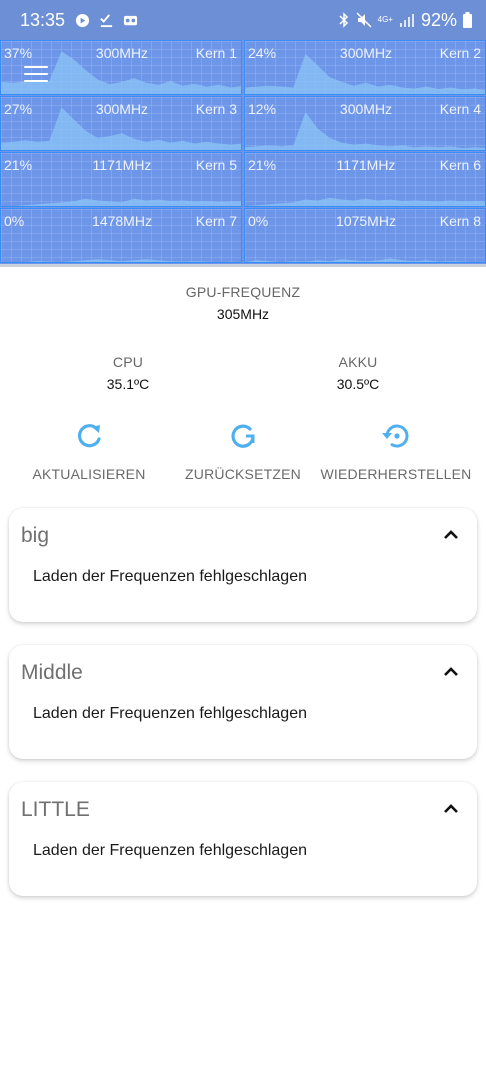 The image size is (486, 1080). What do you see at coordinates (365, 67) in the screenshot?
I see `core-tile-2: 24% 300MHz Kern 2` at bounding box center [365, 67].